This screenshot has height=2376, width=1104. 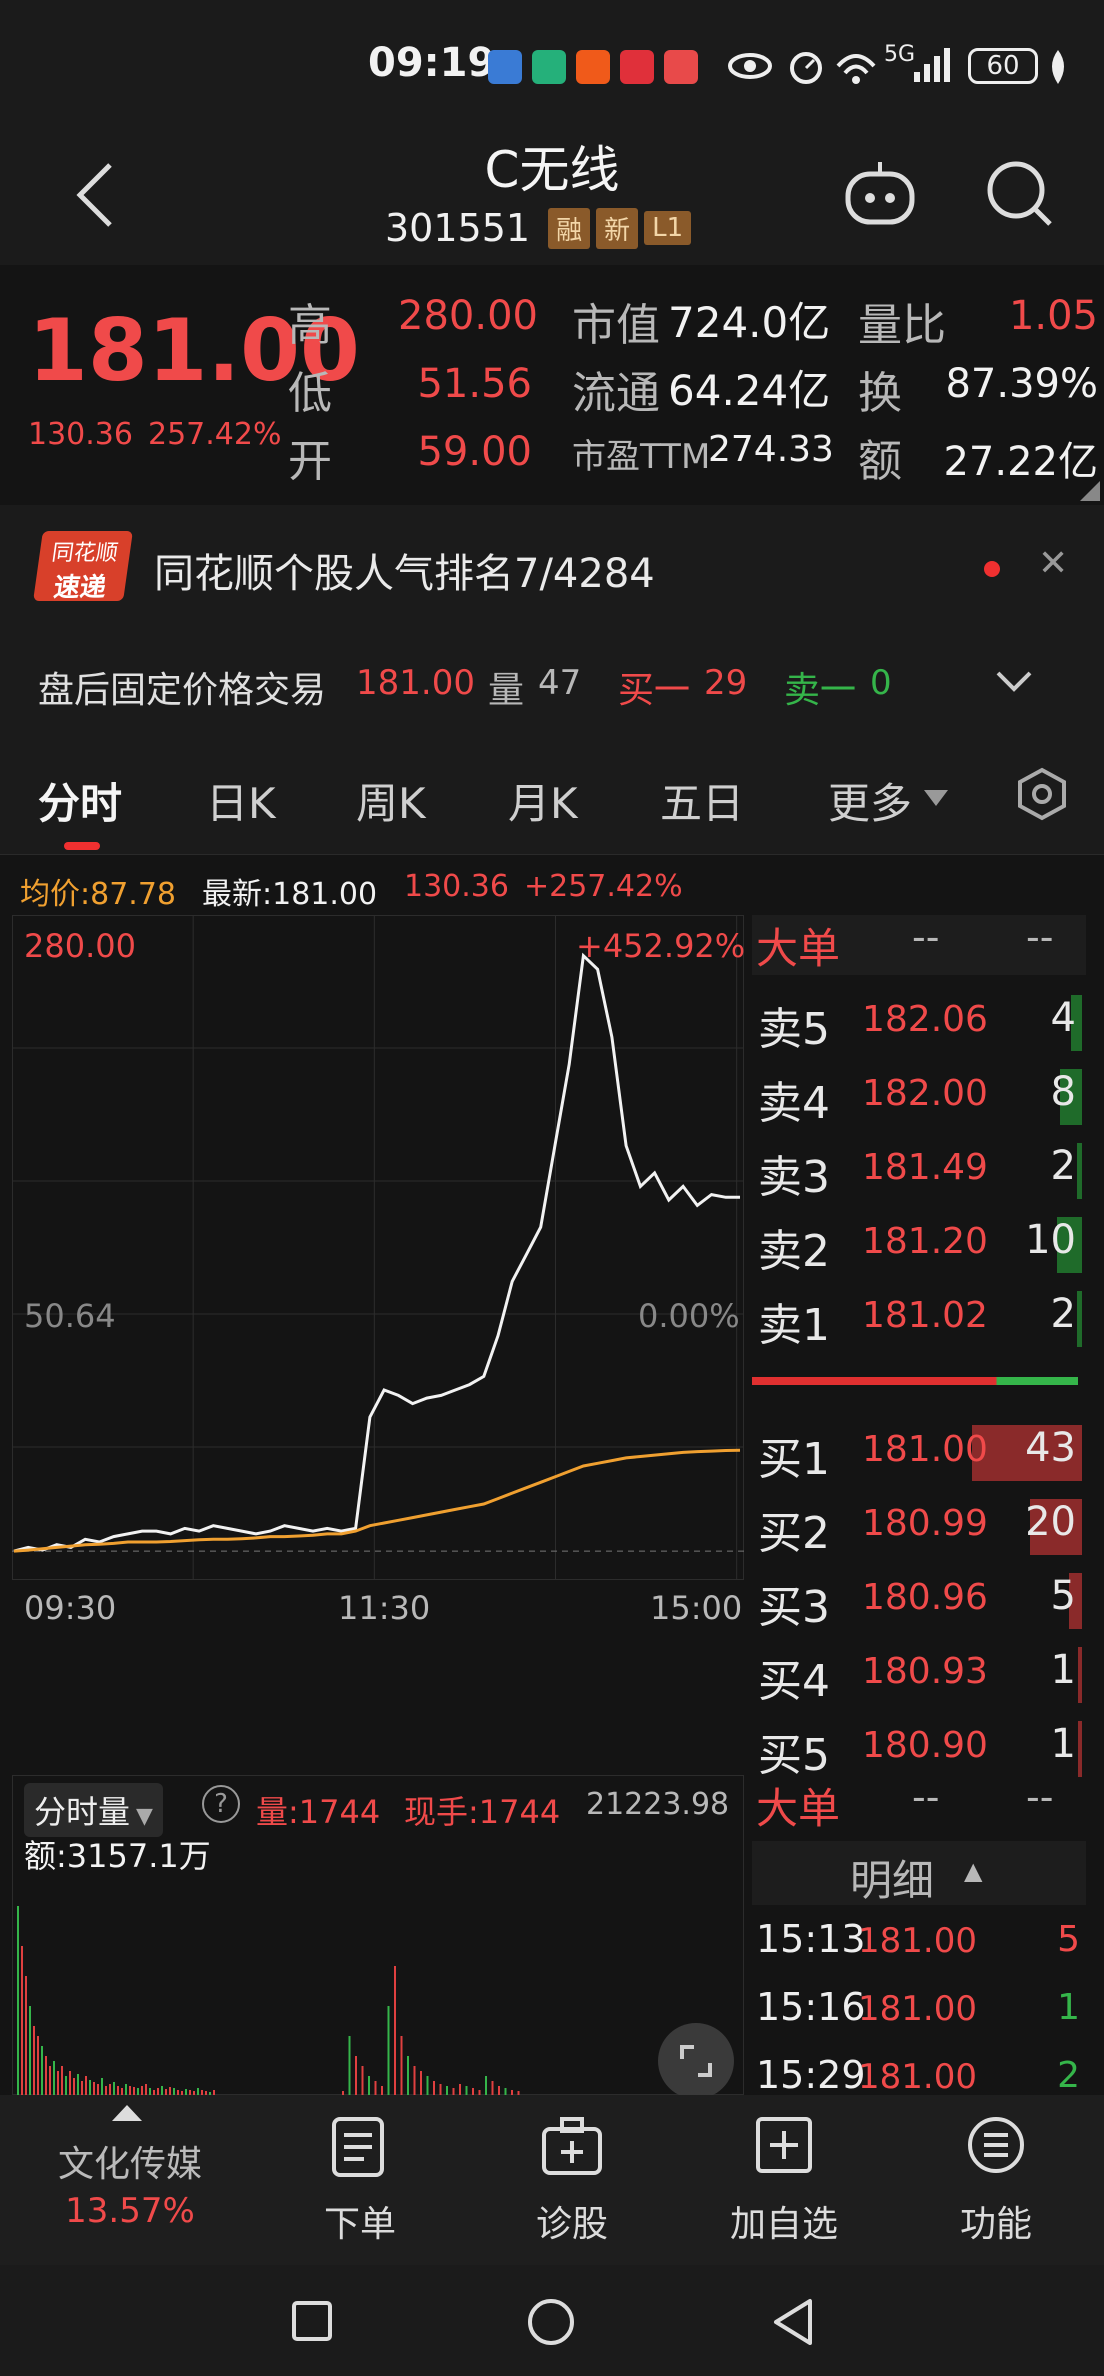 What do you see at coordinates (637, 67) in the screenshot?
I see `stock-app-icon` at bounding box center [637, 67].